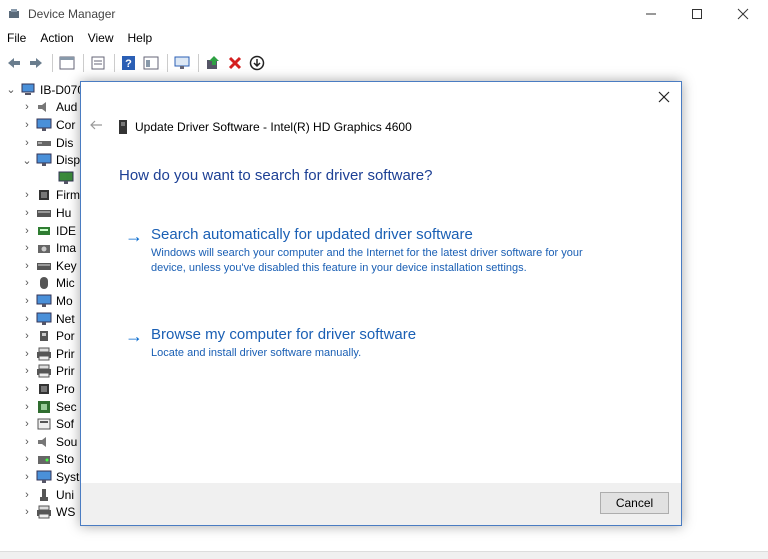 This screenshot has height=559, width=768. Describe the element at coordinates (235, 63) in the screenshot. I see `uninstall-button` at that location.